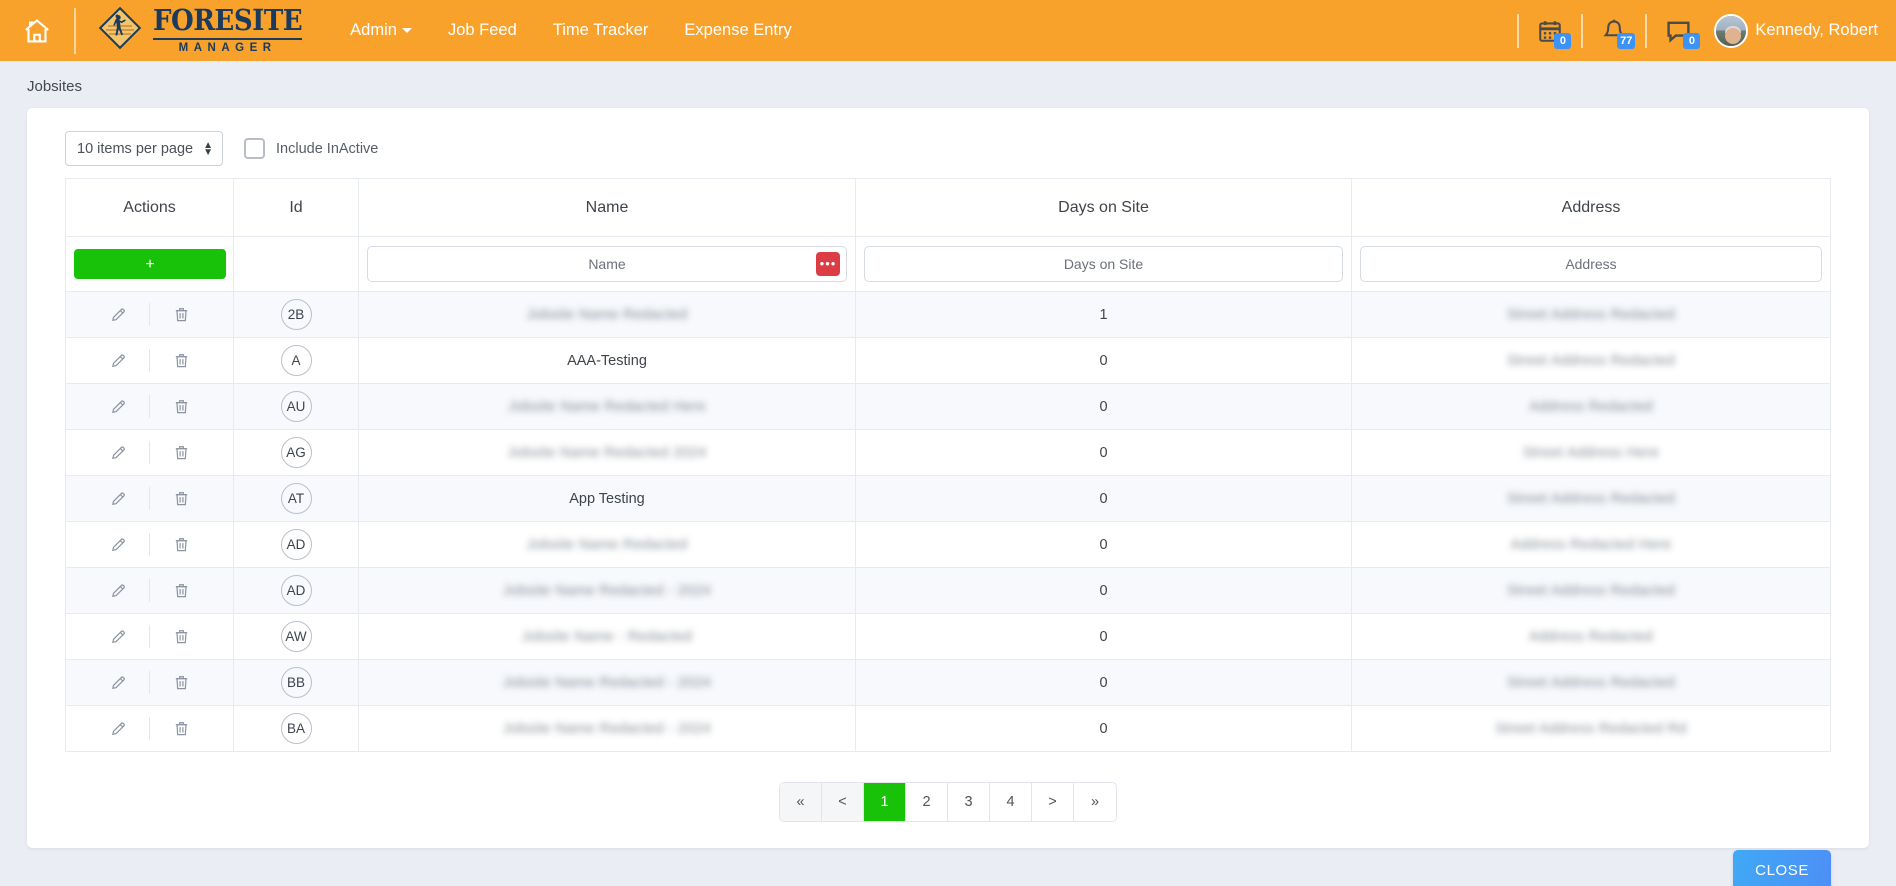 This screenshot has width=1896, height=886. I want to click on id-badge: AG, so click(296, 452).